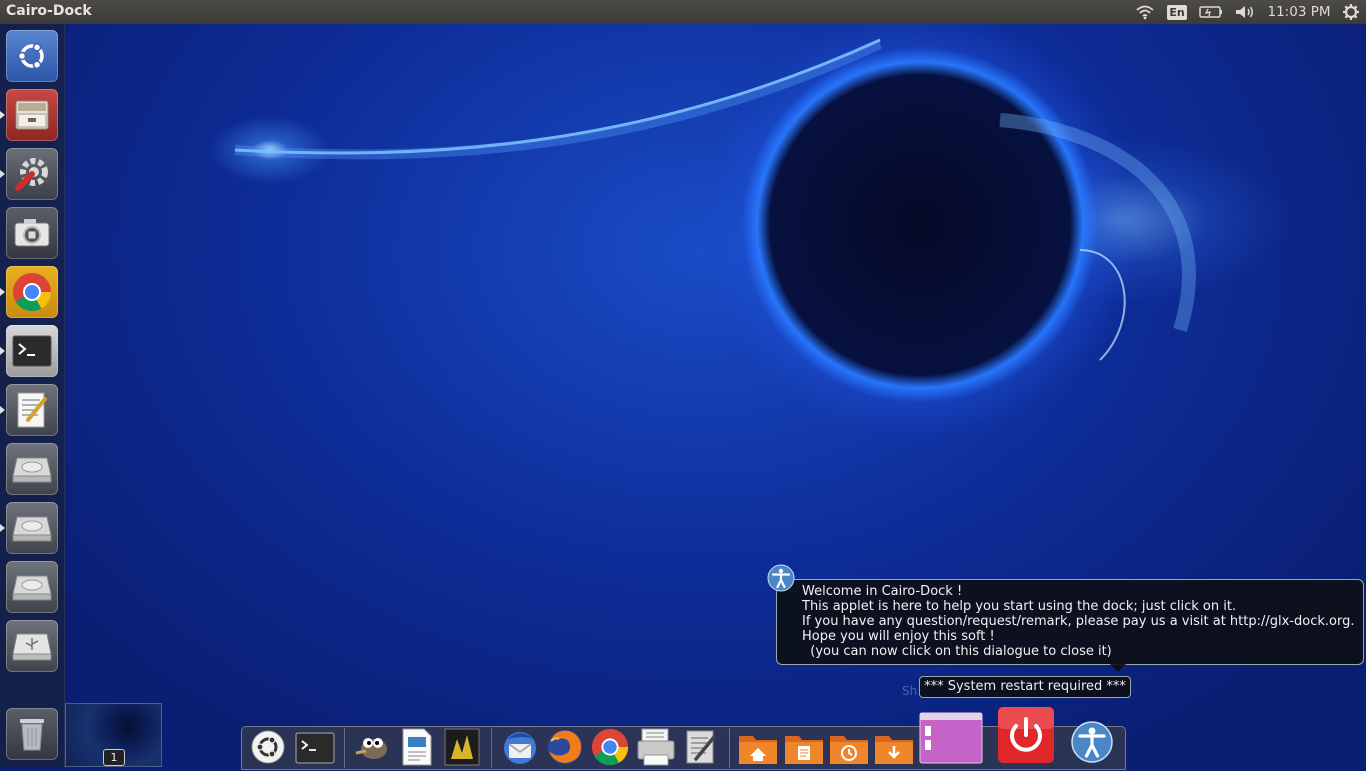 The image size is (1366, 771). What do you see at coordinates (417, 749) in the screenshot?
I see `document-viewer-icon` at bounding box center [417, 749].